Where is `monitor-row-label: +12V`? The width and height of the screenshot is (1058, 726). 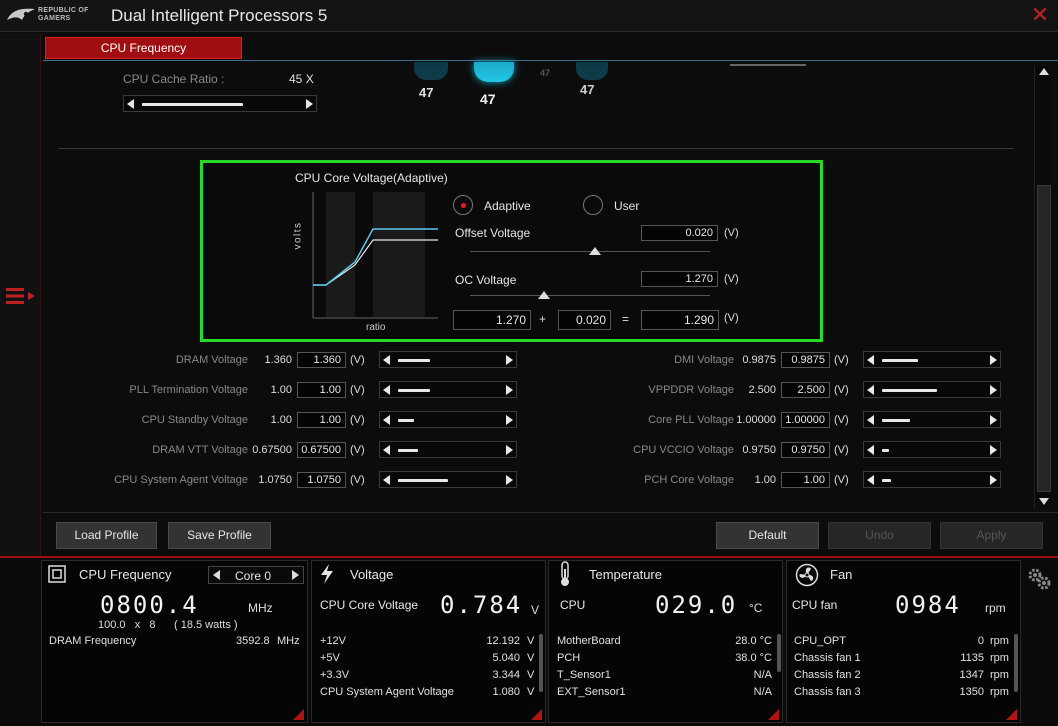 monitor-row-label: +12V is located at coordinates (333, 641).